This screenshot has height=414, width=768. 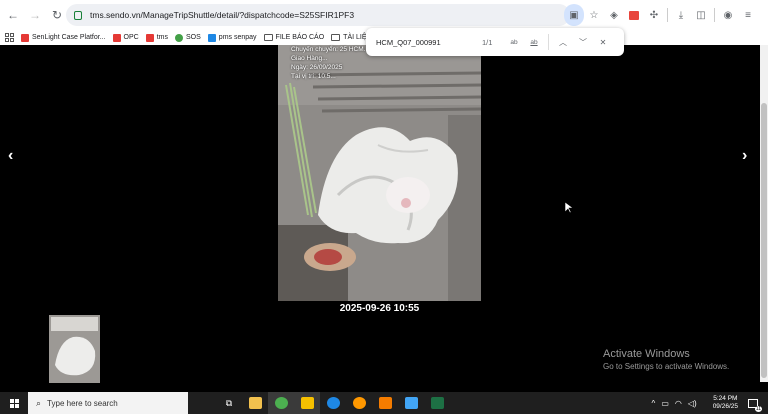 I want to click on taskbar-clock: 5:24 PM 09/26/25, so click(x=725, y=403).